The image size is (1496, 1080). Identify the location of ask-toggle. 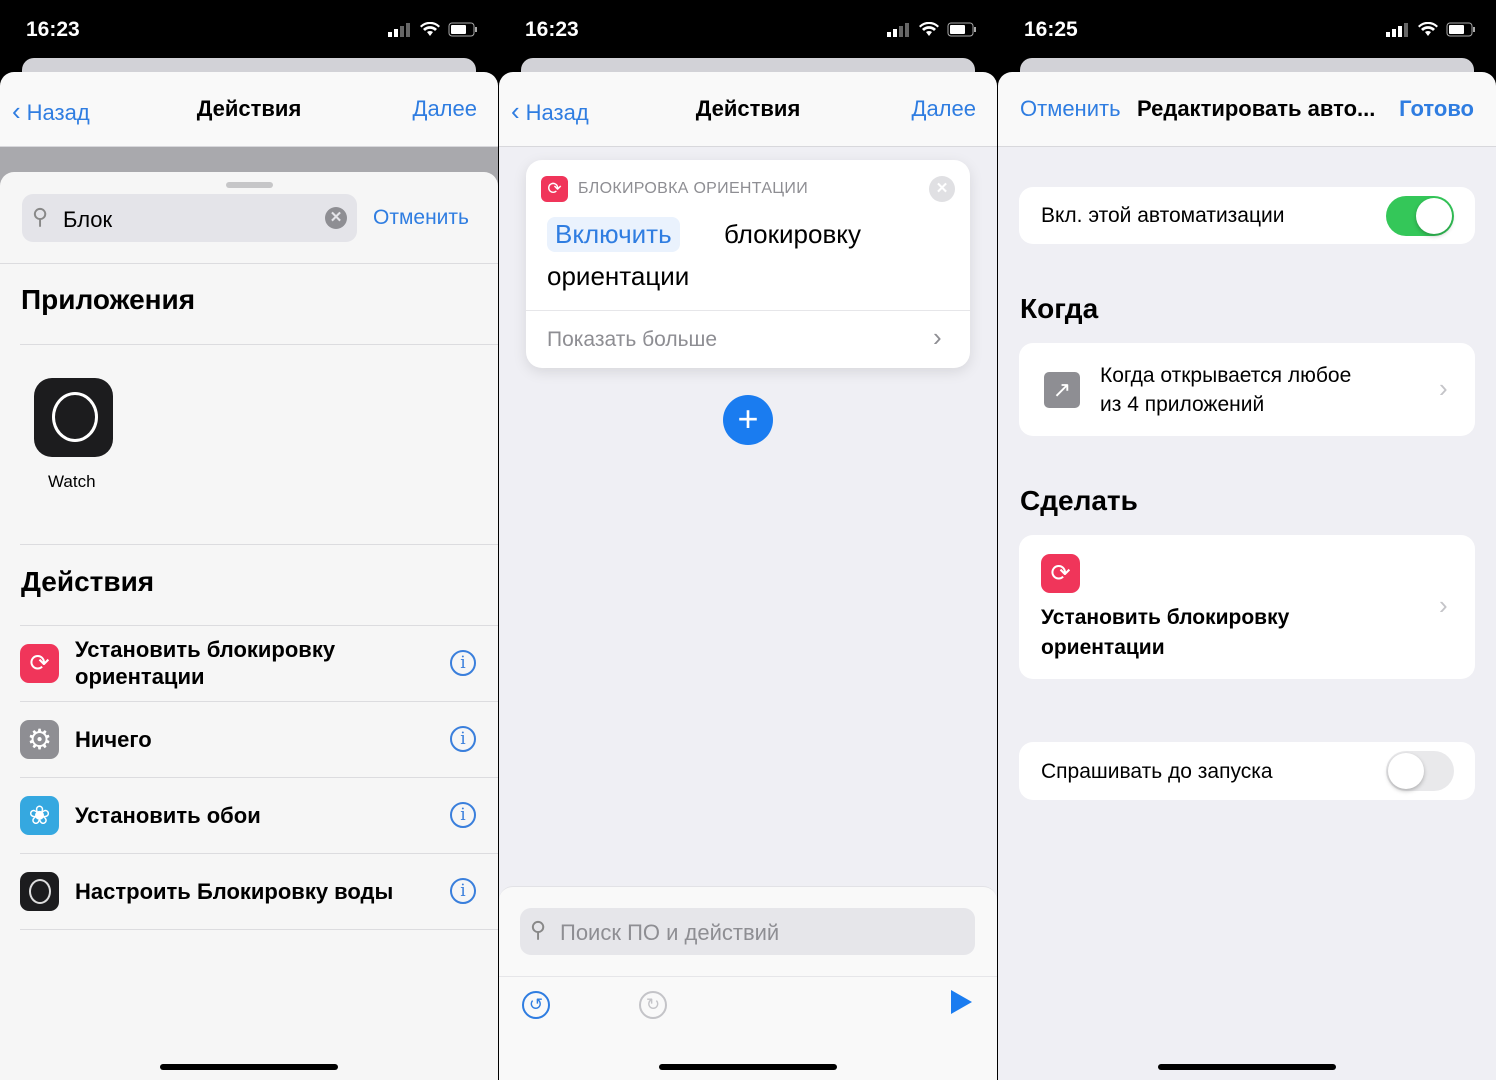
(1420, 771).